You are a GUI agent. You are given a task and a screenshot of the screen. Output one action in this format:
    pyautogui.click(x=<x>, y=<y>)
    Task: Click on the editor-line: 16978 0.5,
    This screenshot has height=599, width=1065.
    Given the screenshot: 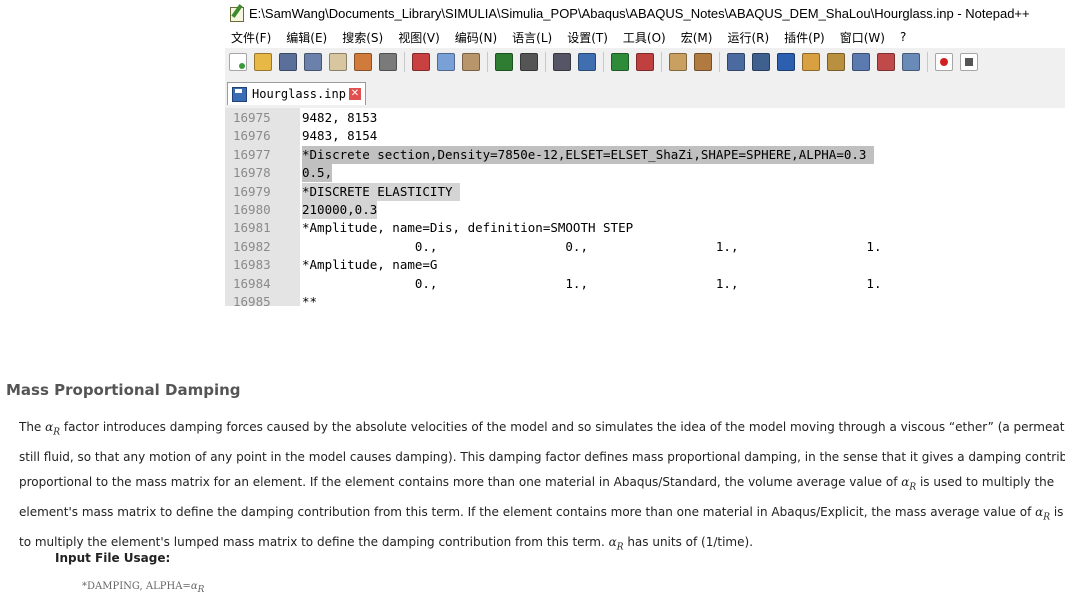 What is the action you would take?
    pyautogui.click(x=645, y=173)
    